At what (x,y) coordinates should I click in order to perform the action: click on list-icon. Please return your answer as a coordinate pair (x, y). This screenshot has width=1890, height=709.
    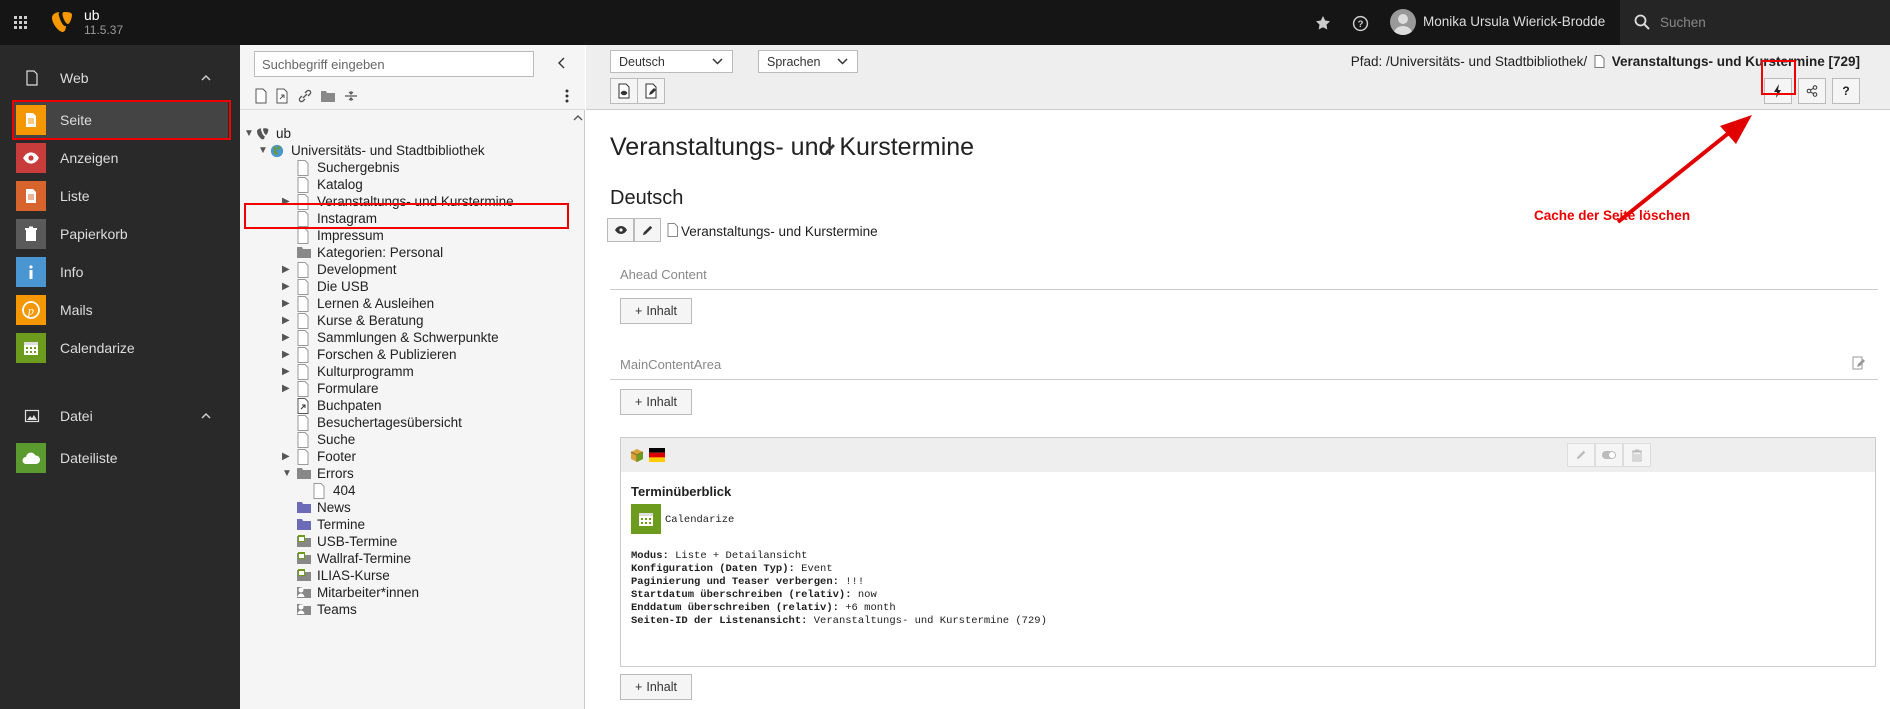
    Looking at the image, I should click on (31, 196).